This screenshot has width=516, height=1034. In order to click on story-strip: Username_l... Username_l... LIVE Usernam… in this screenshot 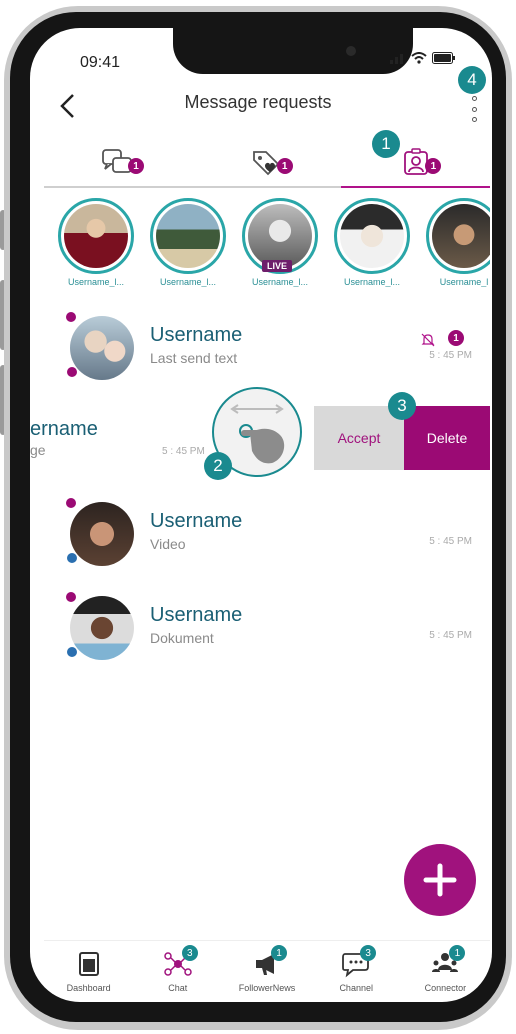, I will do `click(272, 246)`.